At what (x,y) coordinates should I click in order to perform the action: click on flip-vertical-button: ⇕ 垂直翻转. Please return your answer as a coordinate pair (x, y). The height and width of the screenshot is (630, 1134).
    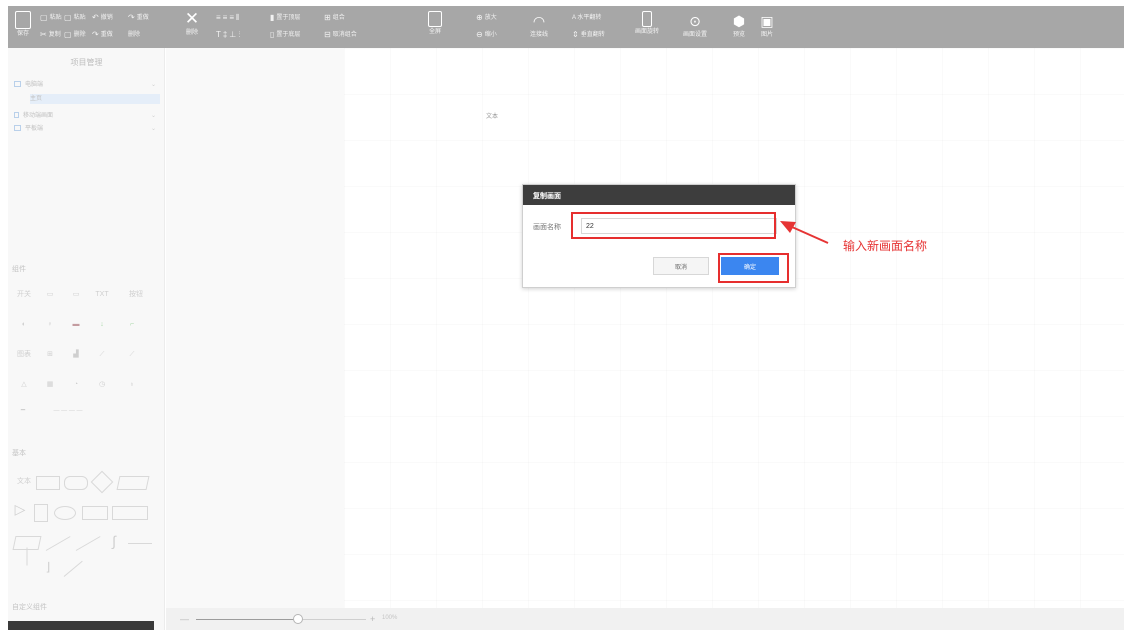
    Looking at the image, I should click on (588, 35).